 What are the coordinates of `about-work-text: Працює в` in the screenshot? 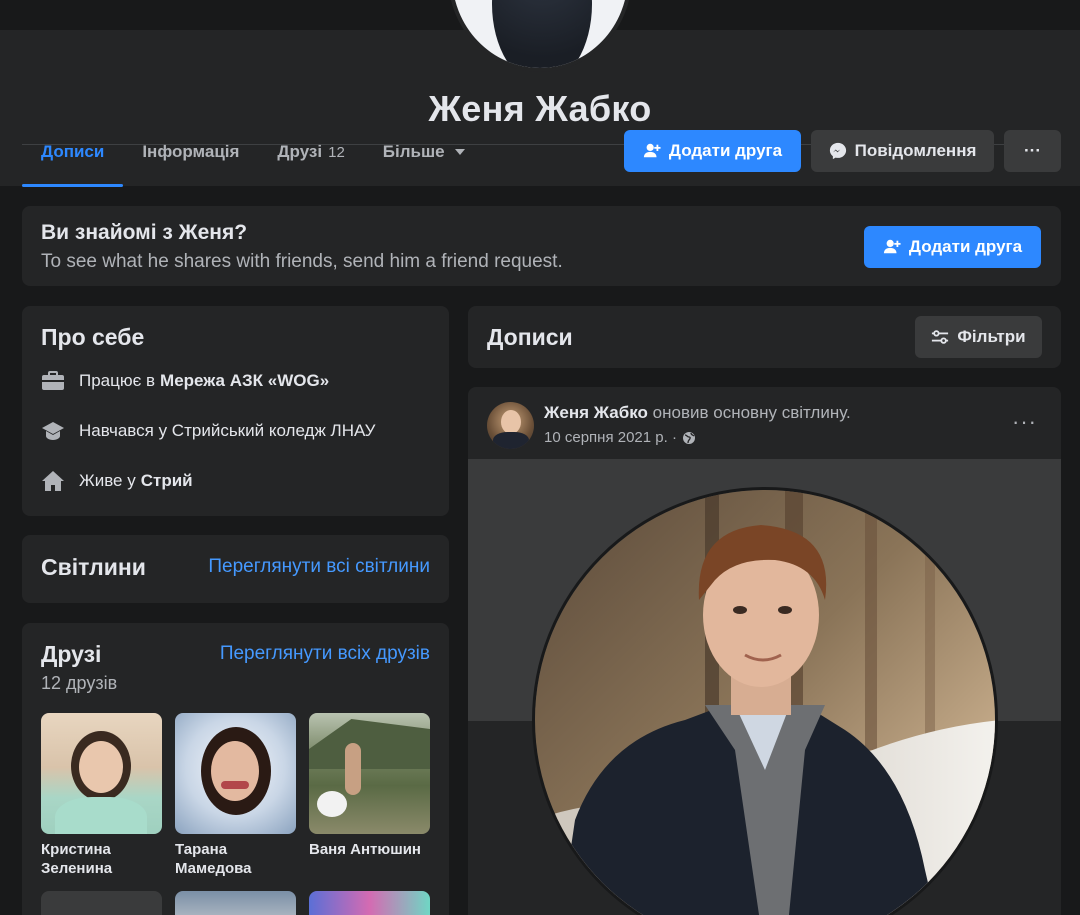 It's located at (117, 380).